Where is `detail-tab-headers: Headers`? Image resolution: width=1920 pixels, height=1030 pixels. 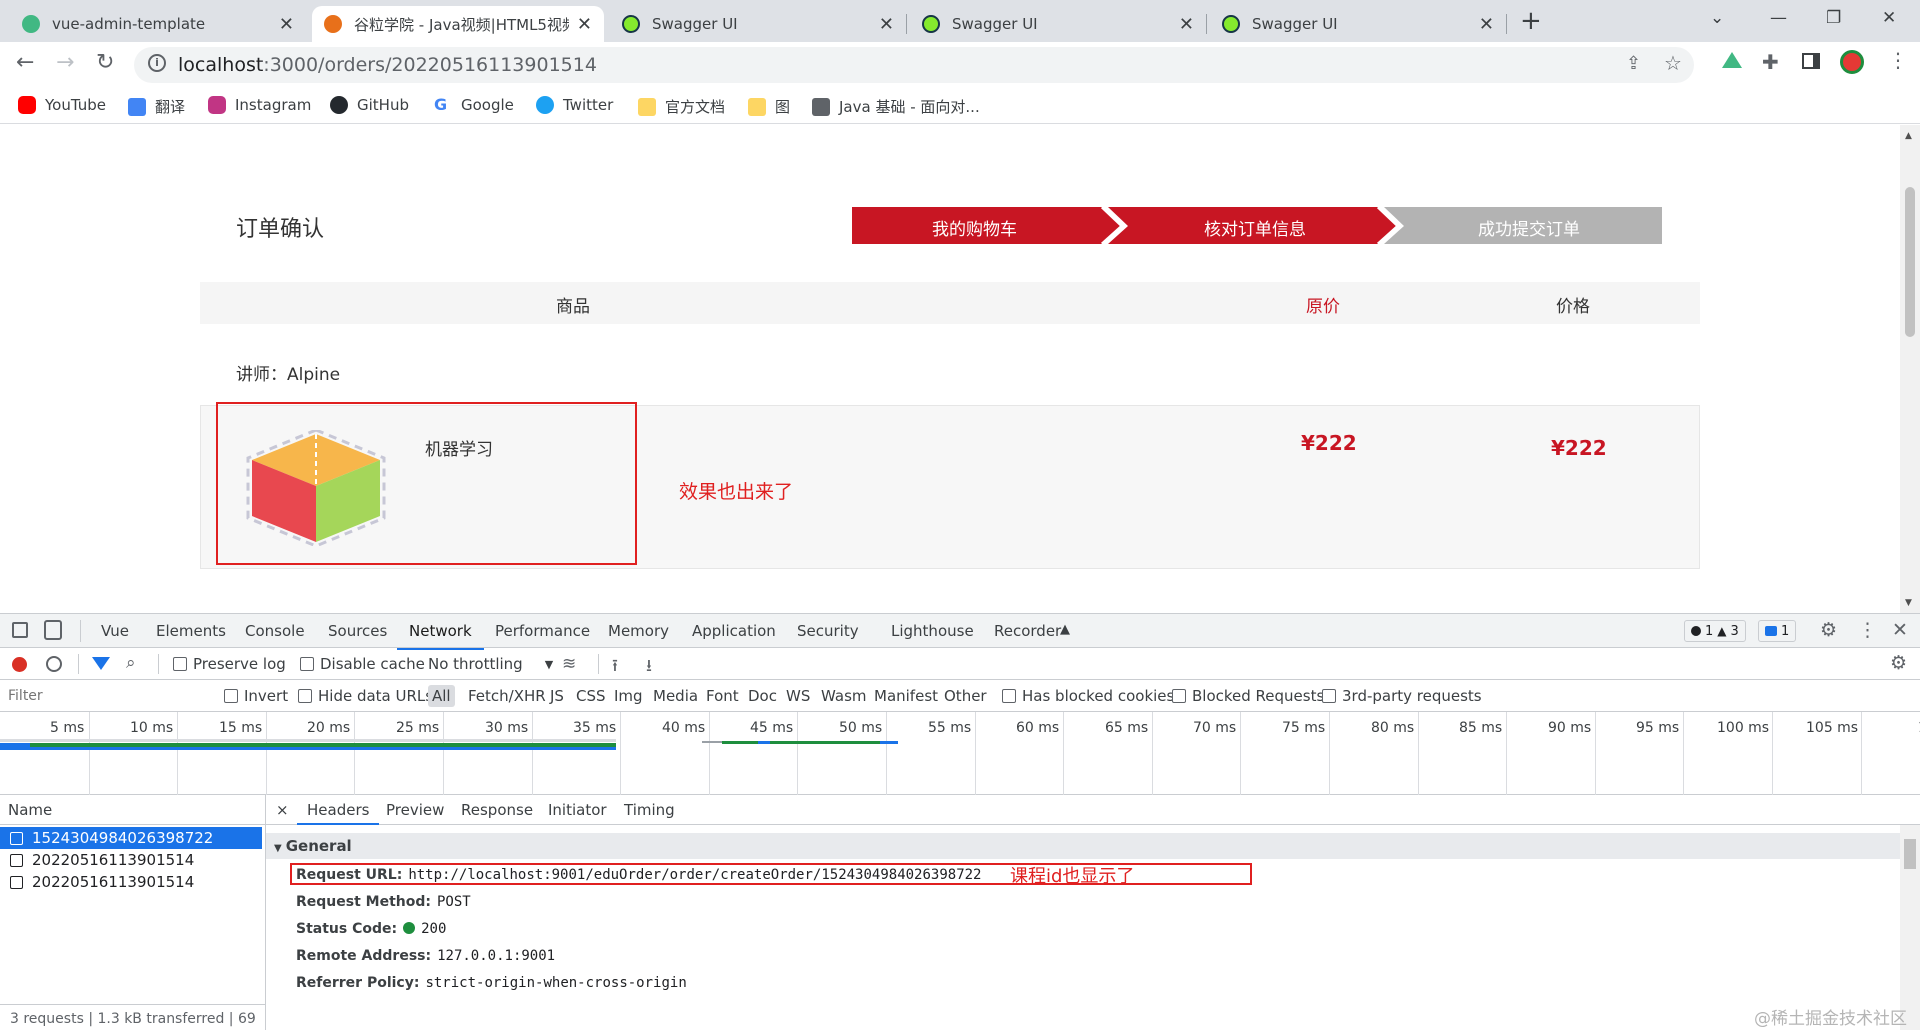
detail-tab-headers: Headers is located at coordinates (338, 813).